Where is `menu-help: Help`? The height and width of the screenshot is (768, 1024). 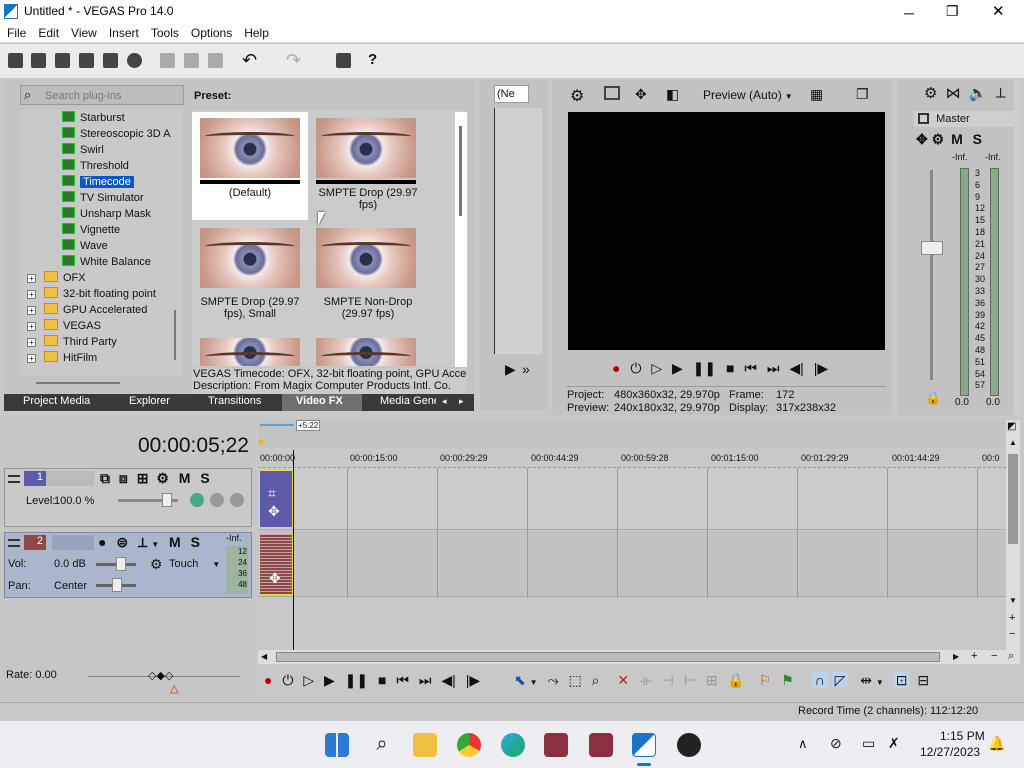
menu-help: Help is located at coordinates (255, 31).